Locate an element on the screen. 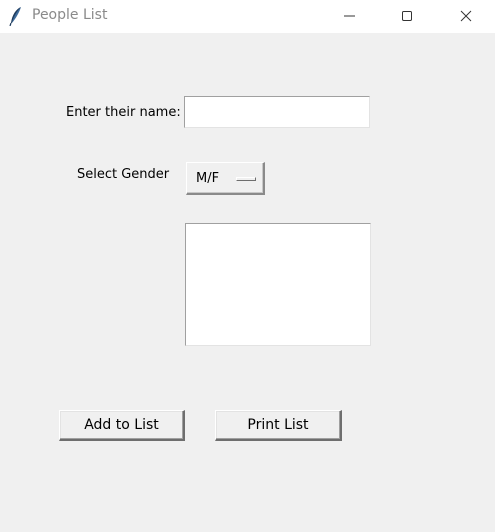 Image resolution: width=495 pixels, height=532 pixels. maximize-icon is located at coordinates (407, 16).